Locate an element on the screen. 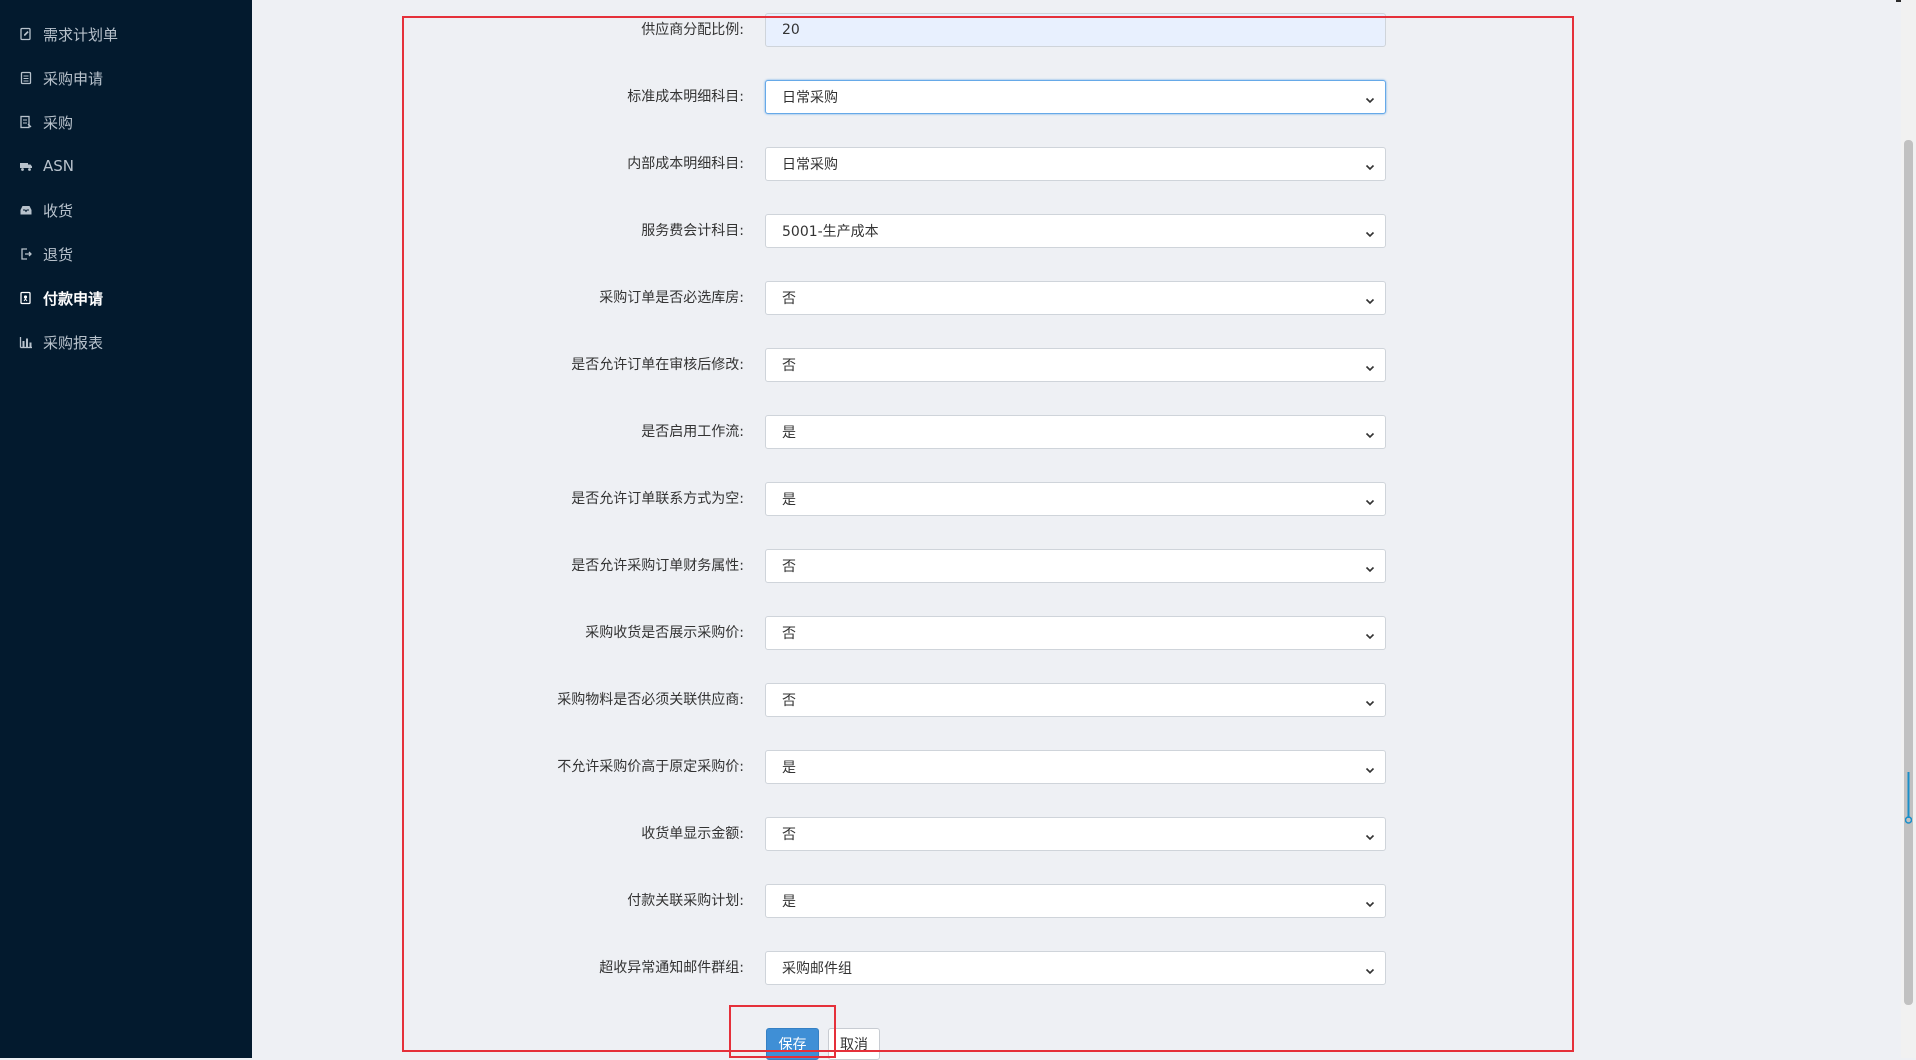 The width and height of the screenshot is (1916, 1060). field-value: 采购邮件组 is located at coordinates (817, 969).